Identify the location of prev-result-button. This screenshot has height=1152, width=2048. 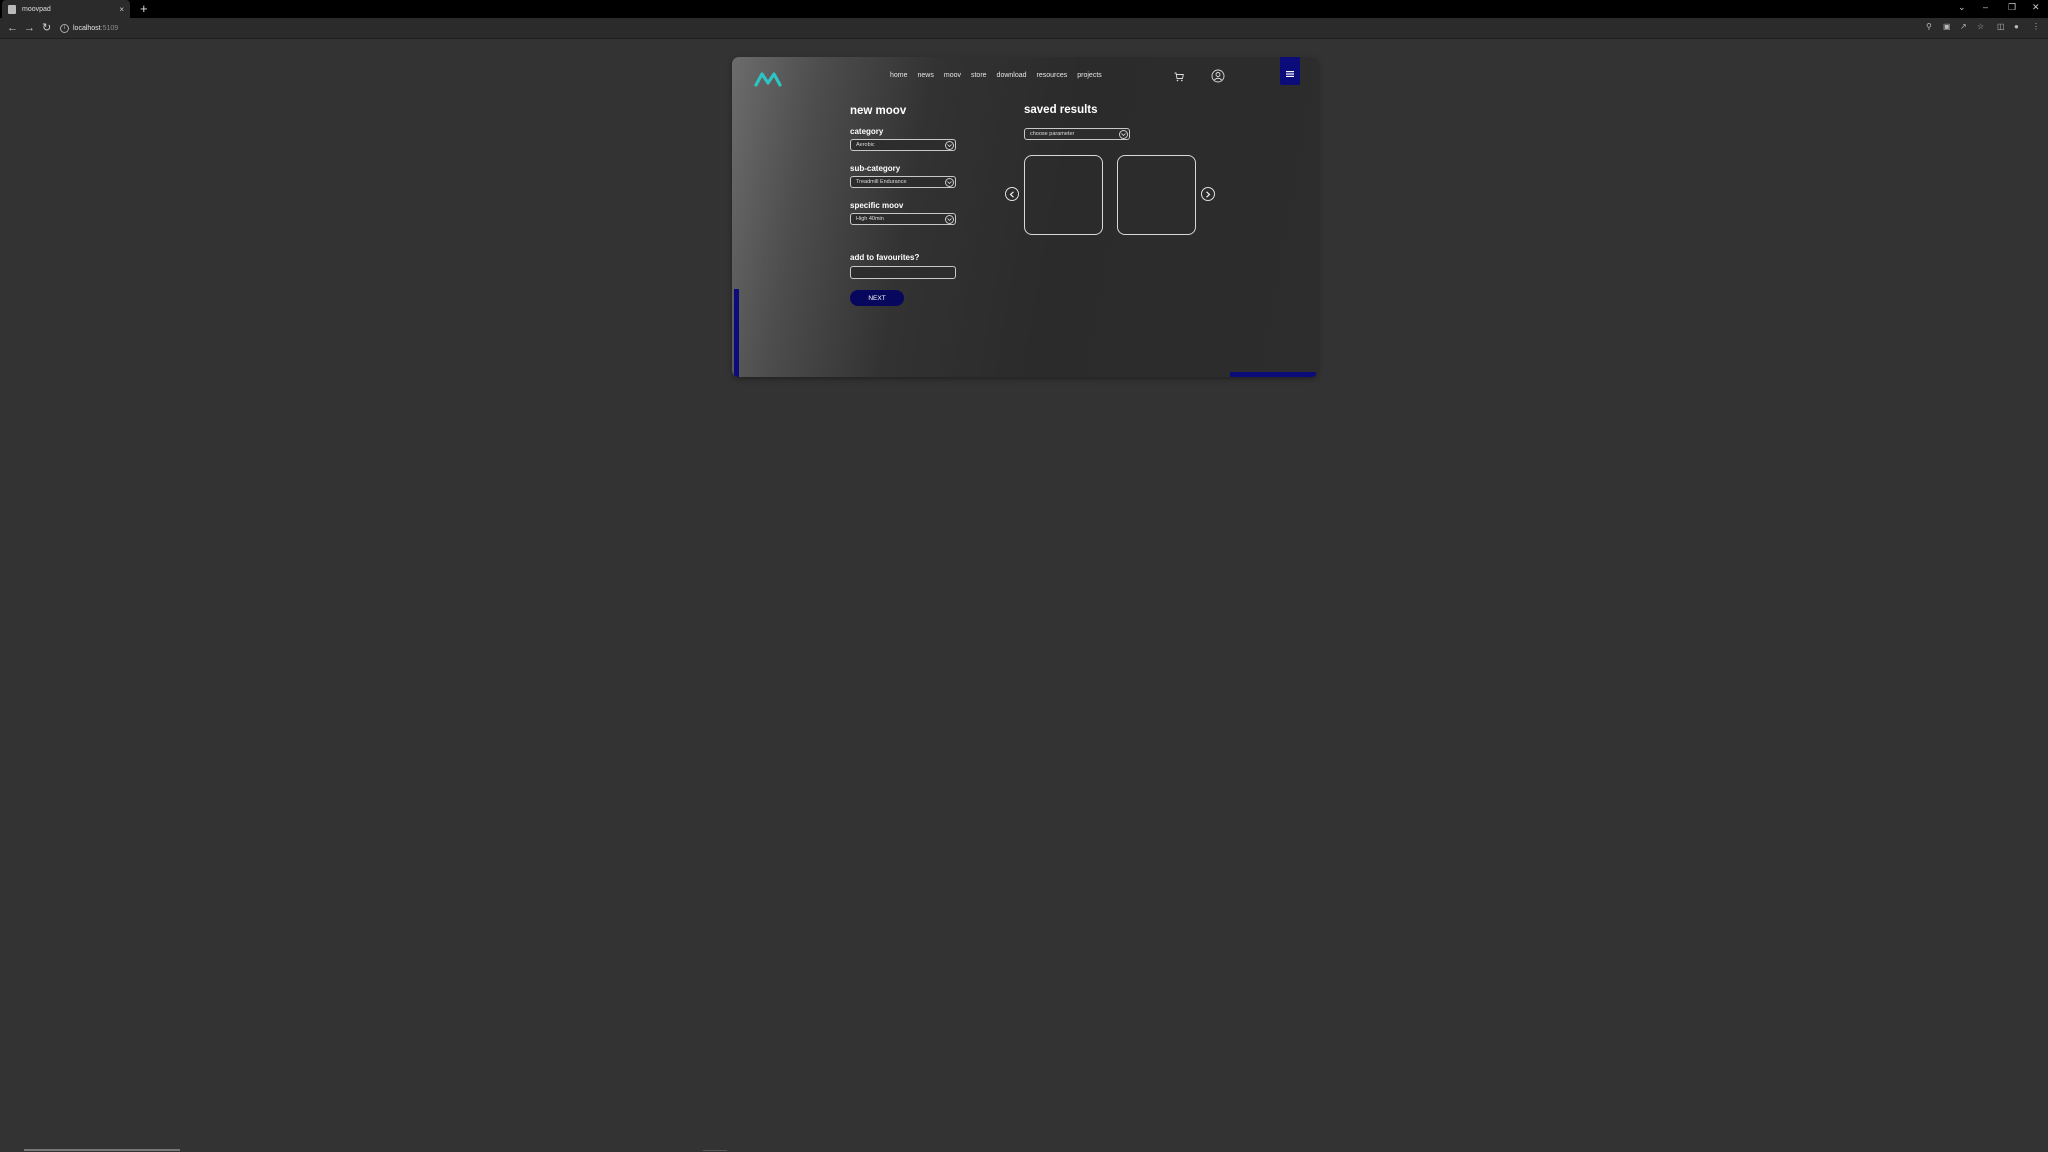
(1012, 194).